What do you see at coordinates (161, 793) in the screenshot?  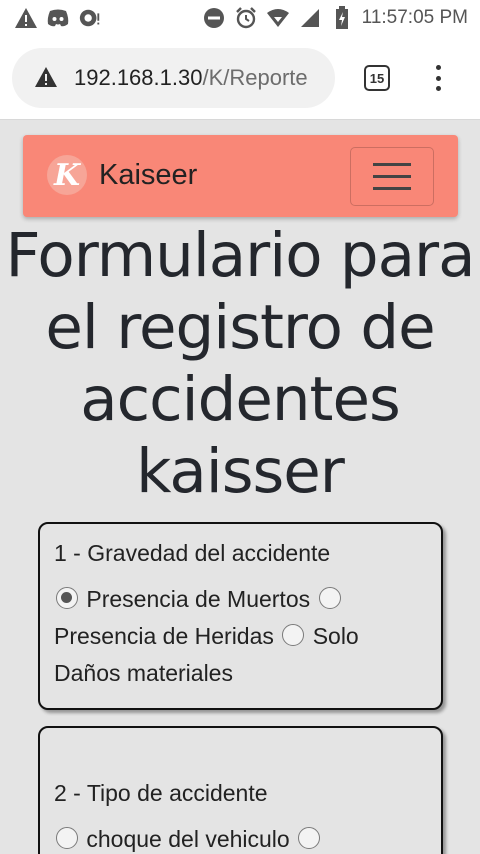 I see `question-label: 2 - Tipo de accidente` at bounding box center [161, 793].